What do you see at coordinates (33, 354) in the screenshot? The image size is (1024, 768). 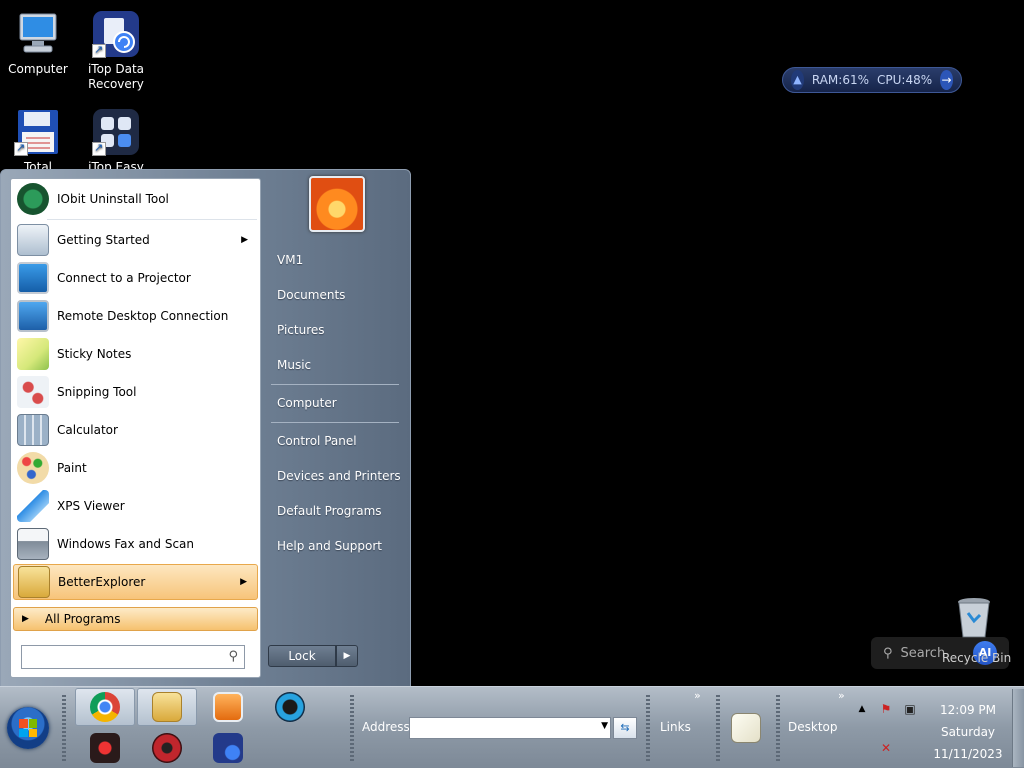 I see `sticky-notes-icon` at bounding box center [33, 354].